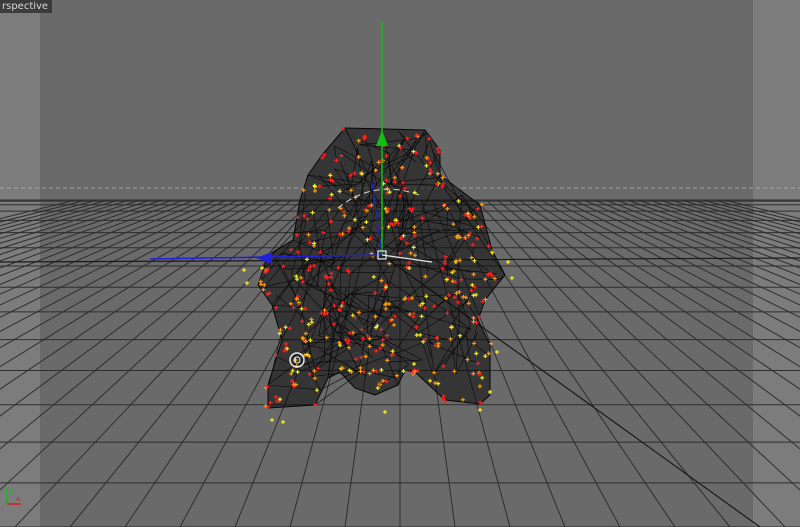 This screenshot has width=800, height=527. What do you see at coordinates (18, 499) in the screenshot?
I see `axis-x-label: x` at bounding box center [18, 499].